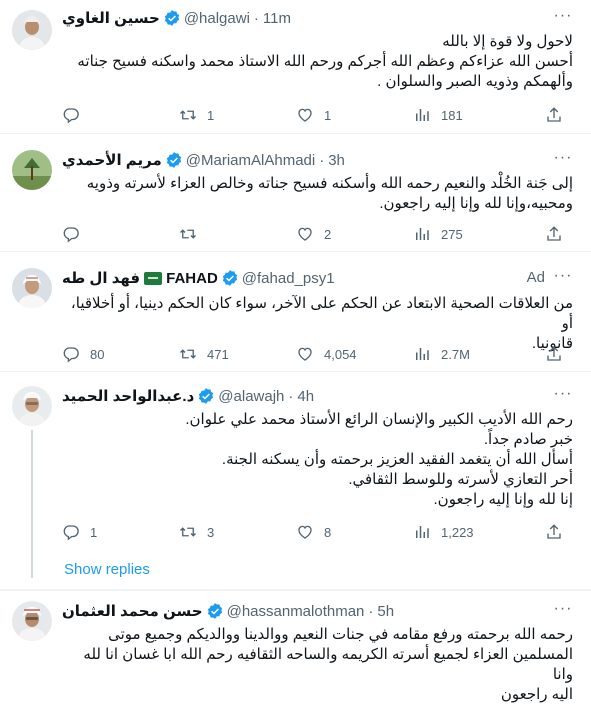  What do you see at coordinates (354, 532) in the screenshot?
I see `like-button: 8` at bounding box center [354, 532].